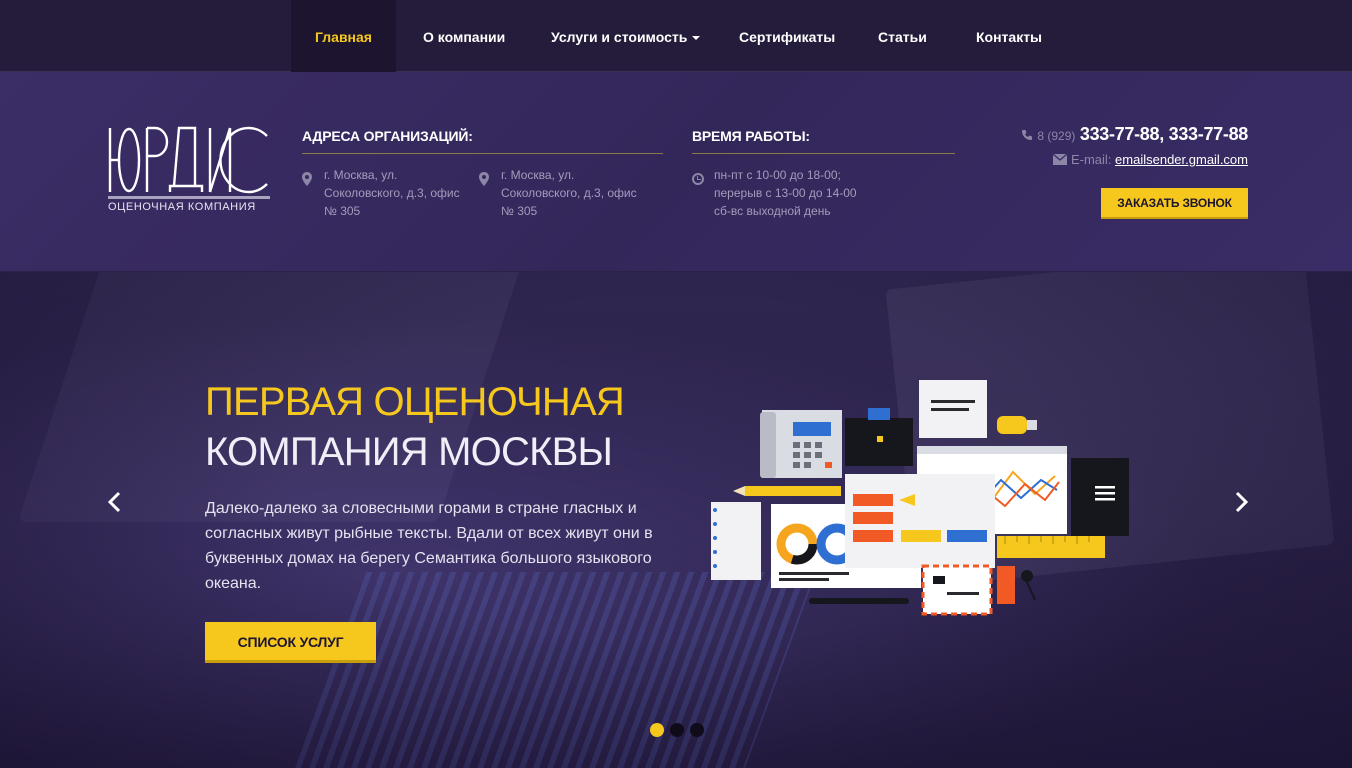 The width and height of the screenshot is (1352, 768). I want to click on logo-subtitle: ОЦЕНОЧНАЯ КОМПАНИЯ, so click(182, 207).